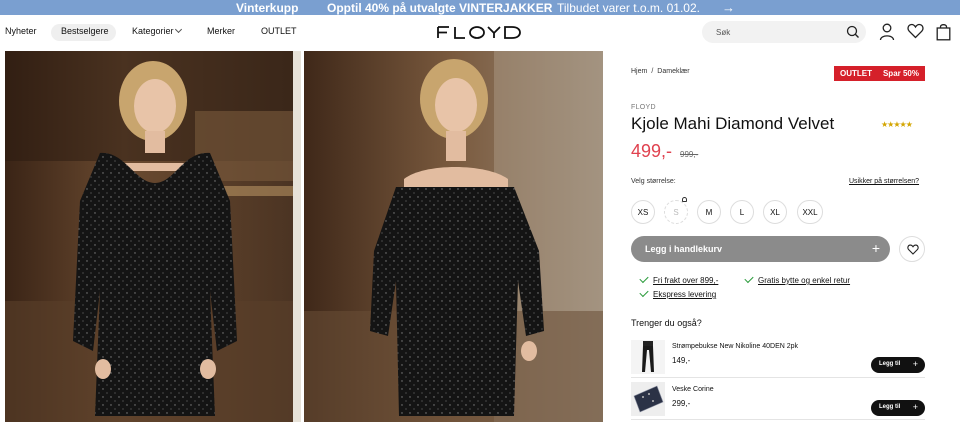 The height and width of the screenshot is (422, 960). What do you see at coordinates (775, 212) in the screenshot?
I see `size-option-xl: XL` at bounding box center [775, 212].